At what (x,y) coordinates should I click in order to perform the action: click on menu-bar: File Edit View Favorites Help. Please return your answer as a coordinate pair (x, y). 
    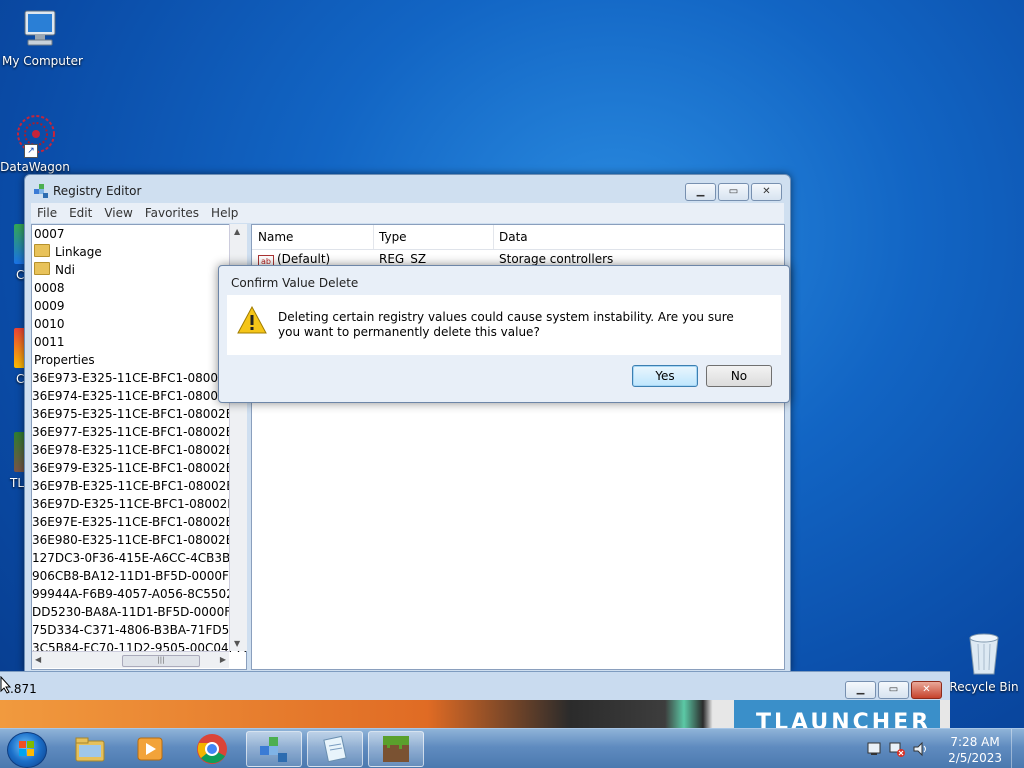
    Looking at the image, I should click on (407, 213).